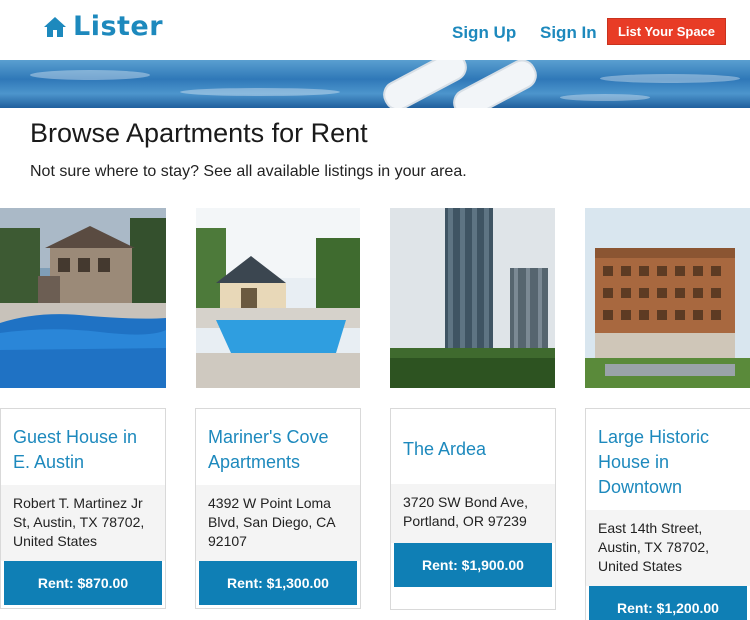  I want to click on listing-address: 3720 SW Bond Ave, Portland, OR 97239, so click(473, 513).